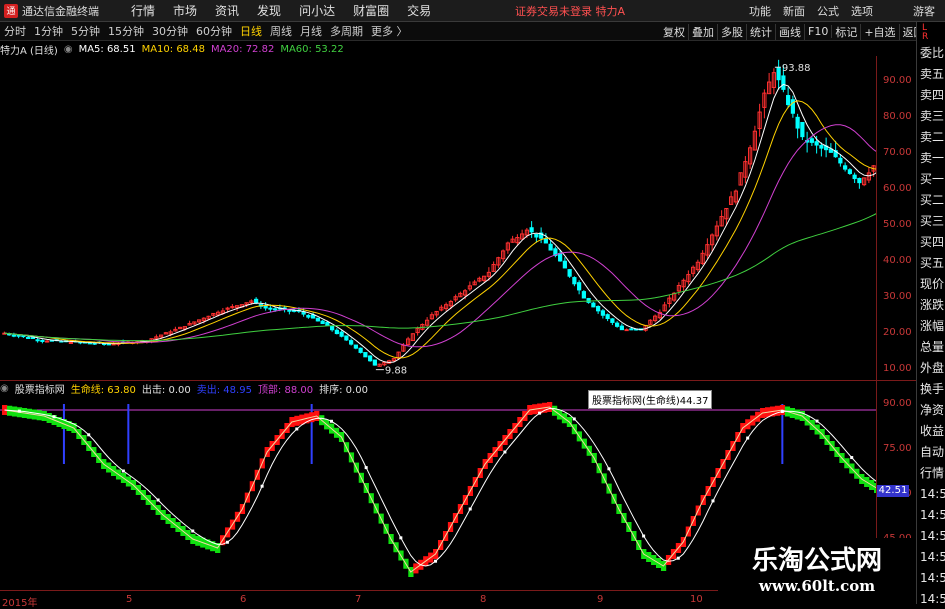 Image resolution: width=945 pixels, height=609 pixels. I want to click on period-tab-9: 多周期, so click(346, 31).